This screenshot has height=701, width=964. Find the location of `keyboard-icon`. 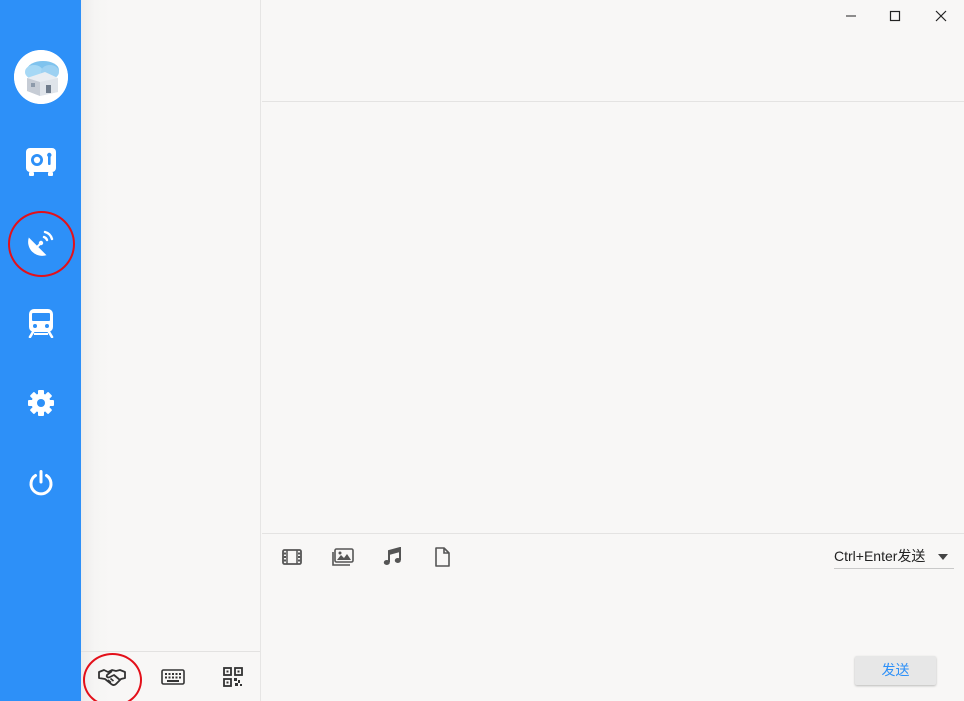

keyboard-icon is located at coordinates (173, 677).